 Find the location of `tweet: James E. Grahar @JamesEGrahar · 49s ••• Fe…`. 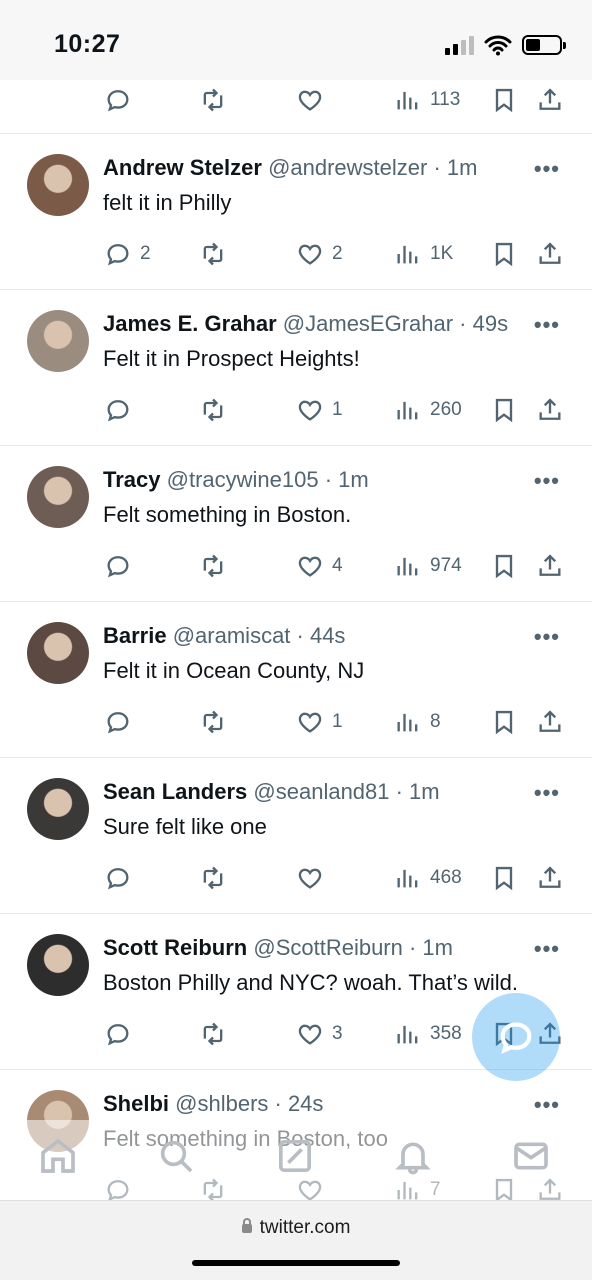

tweet: James E. Grahar @JamesEGrahar · 49s ••• Fe… is located at coordinates (296, 368).